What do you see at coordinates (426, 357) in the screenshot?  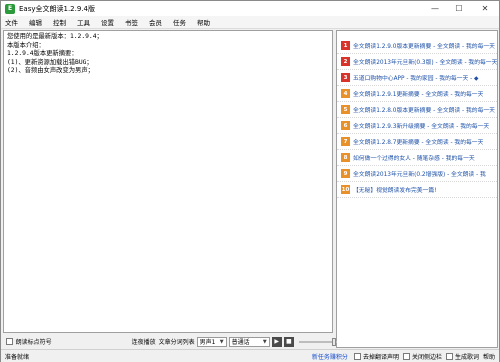 I see `close-sidebar-label: 关闭侧边栏` at bounding box center [426, 357].